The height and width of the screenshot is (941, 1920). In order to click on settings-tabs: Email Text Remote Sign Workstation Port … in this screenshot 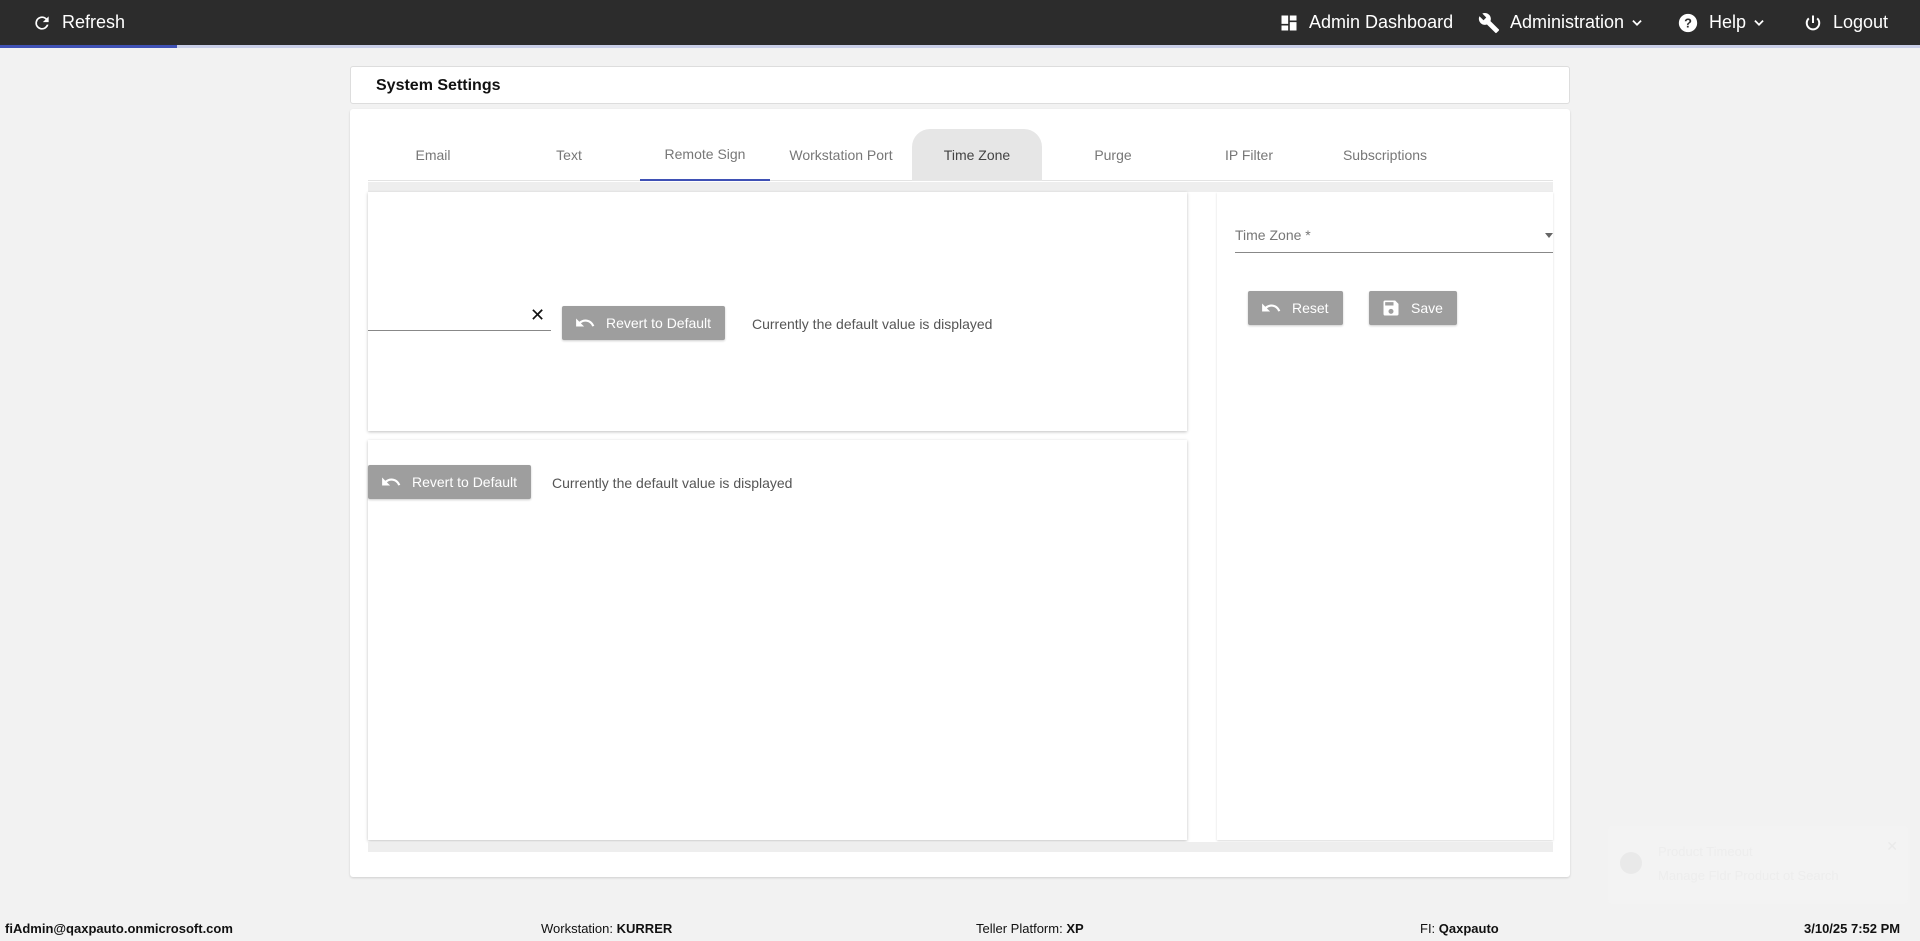, I will do `click(960, 155)`.